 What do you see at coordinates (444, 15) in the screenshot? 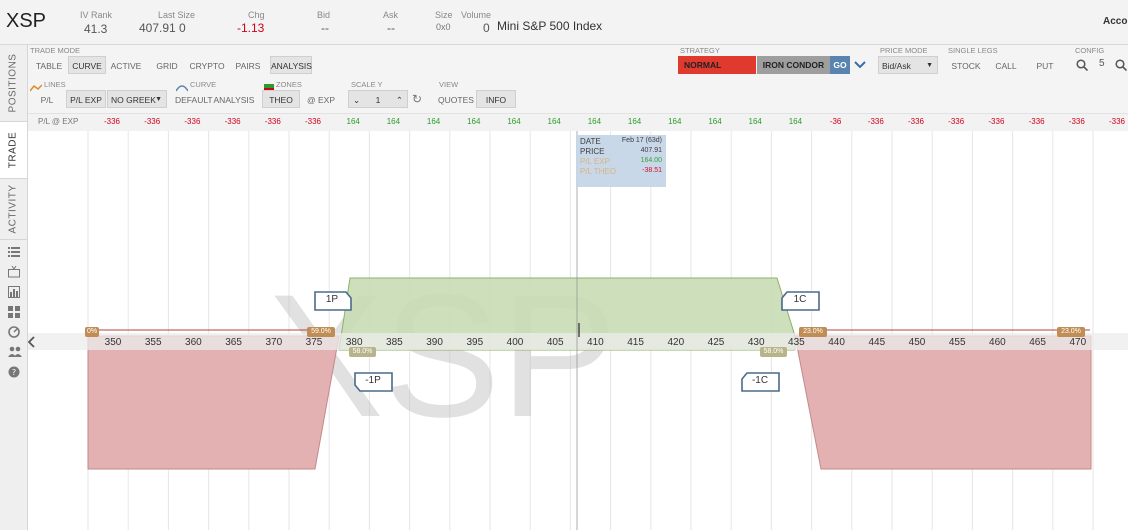
I see `size-label: Size` at bounding box center [444, 15].